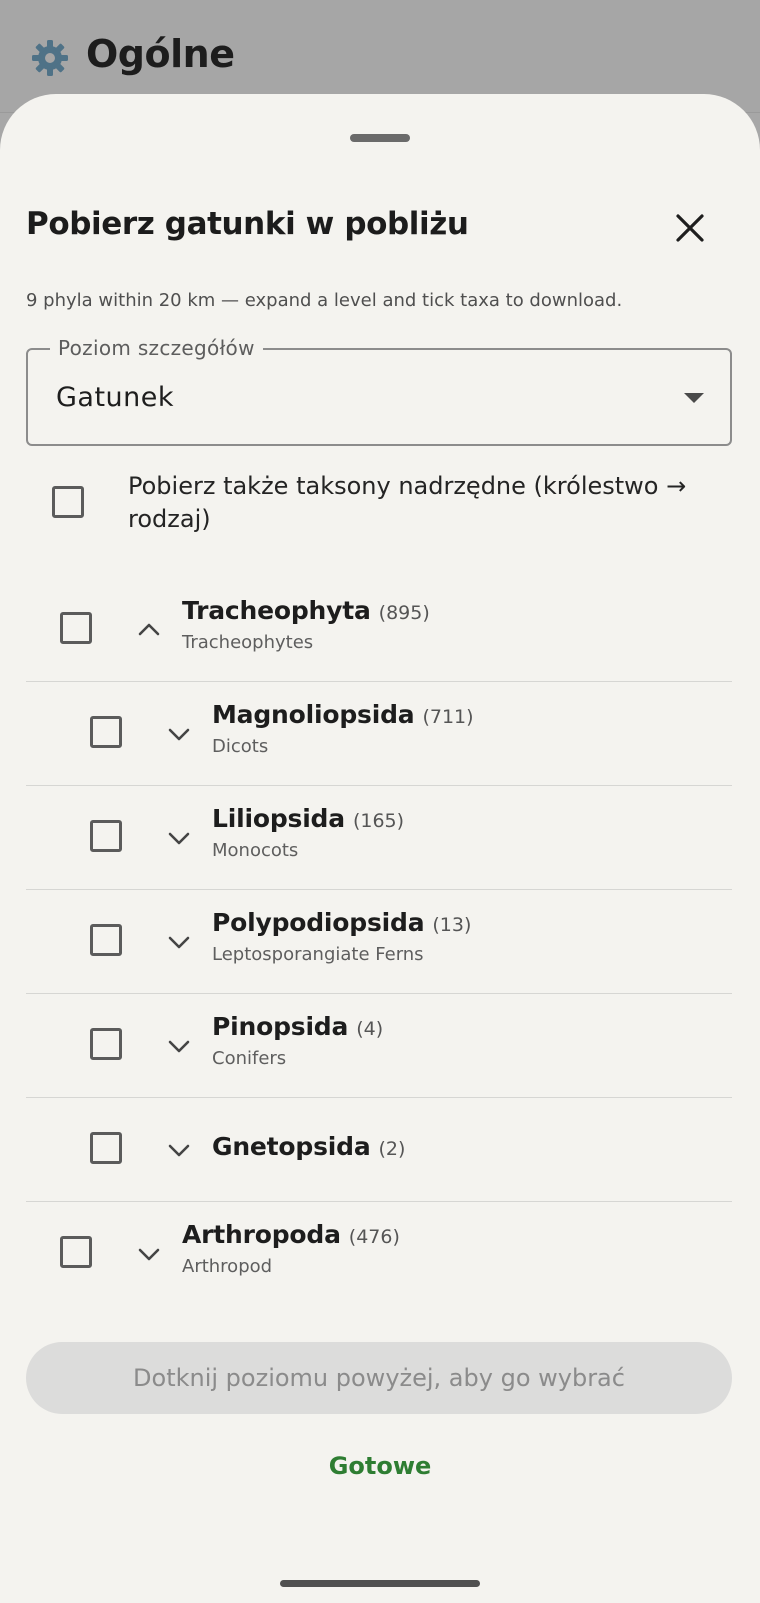  What do you see at coordinates (255, 850) in the screenshot?
I see `taxon-common-name: Monocots` at bounding box center [255, 850].